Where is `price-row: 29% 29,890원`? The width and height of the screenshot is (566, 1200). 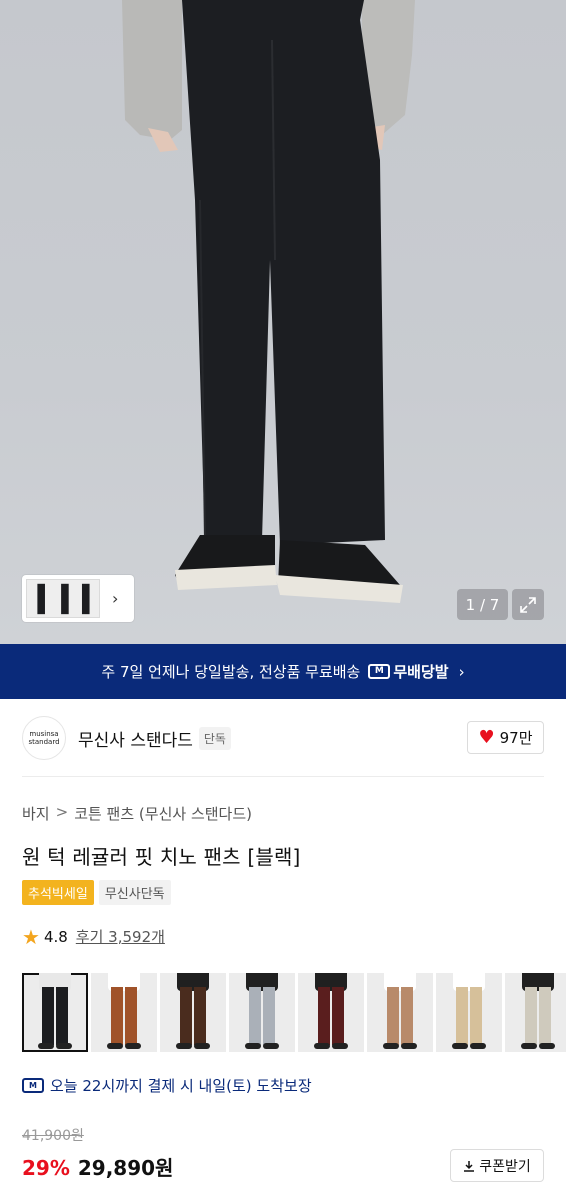
price-row: 29% 29,890원 is located at coordinates (97, 1166).